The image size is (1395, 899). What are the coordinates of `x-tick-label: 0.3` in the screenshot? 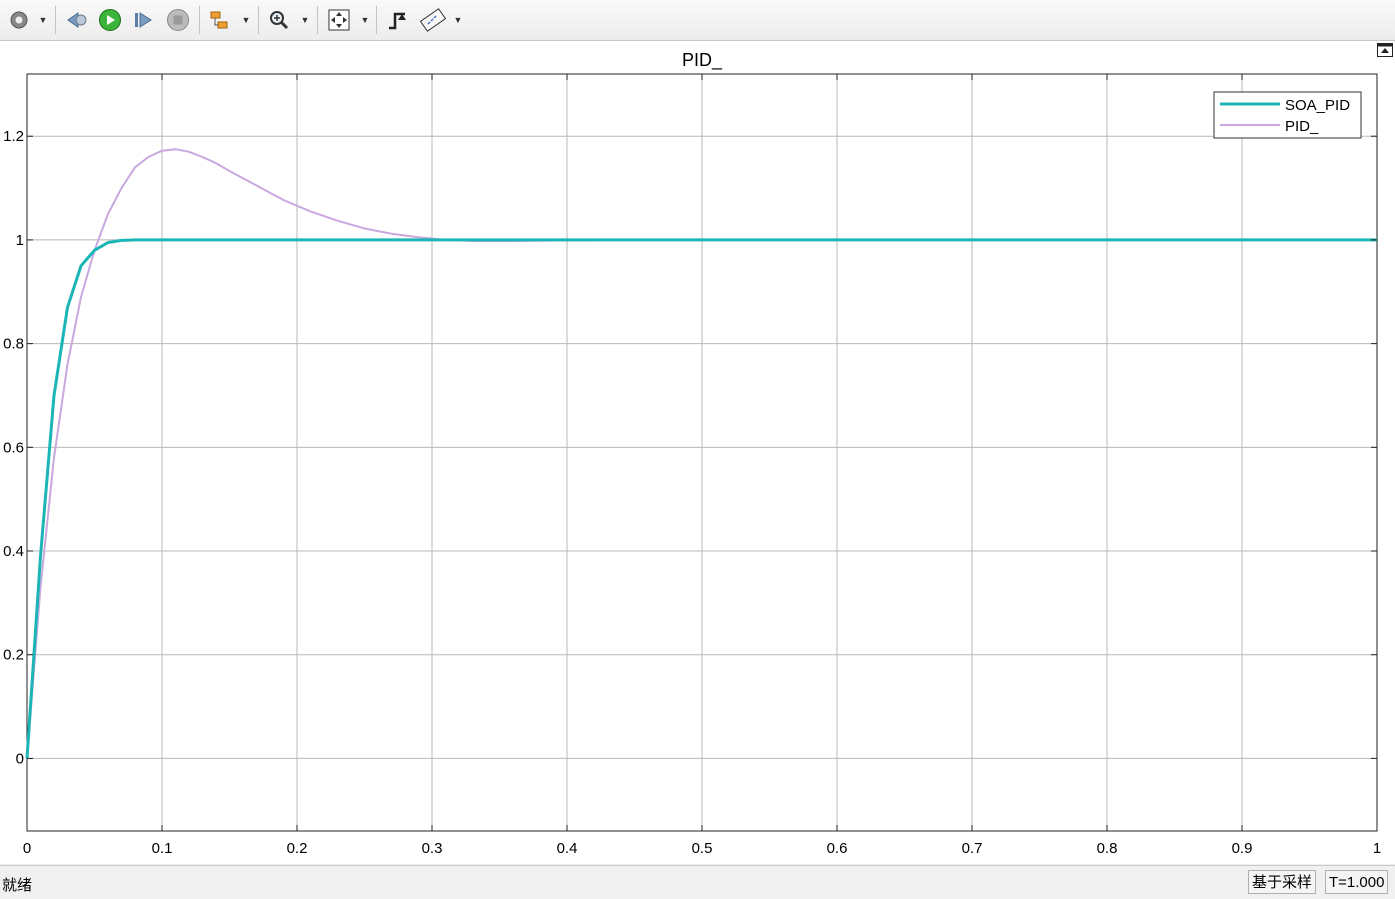 It's located at (432, 848).